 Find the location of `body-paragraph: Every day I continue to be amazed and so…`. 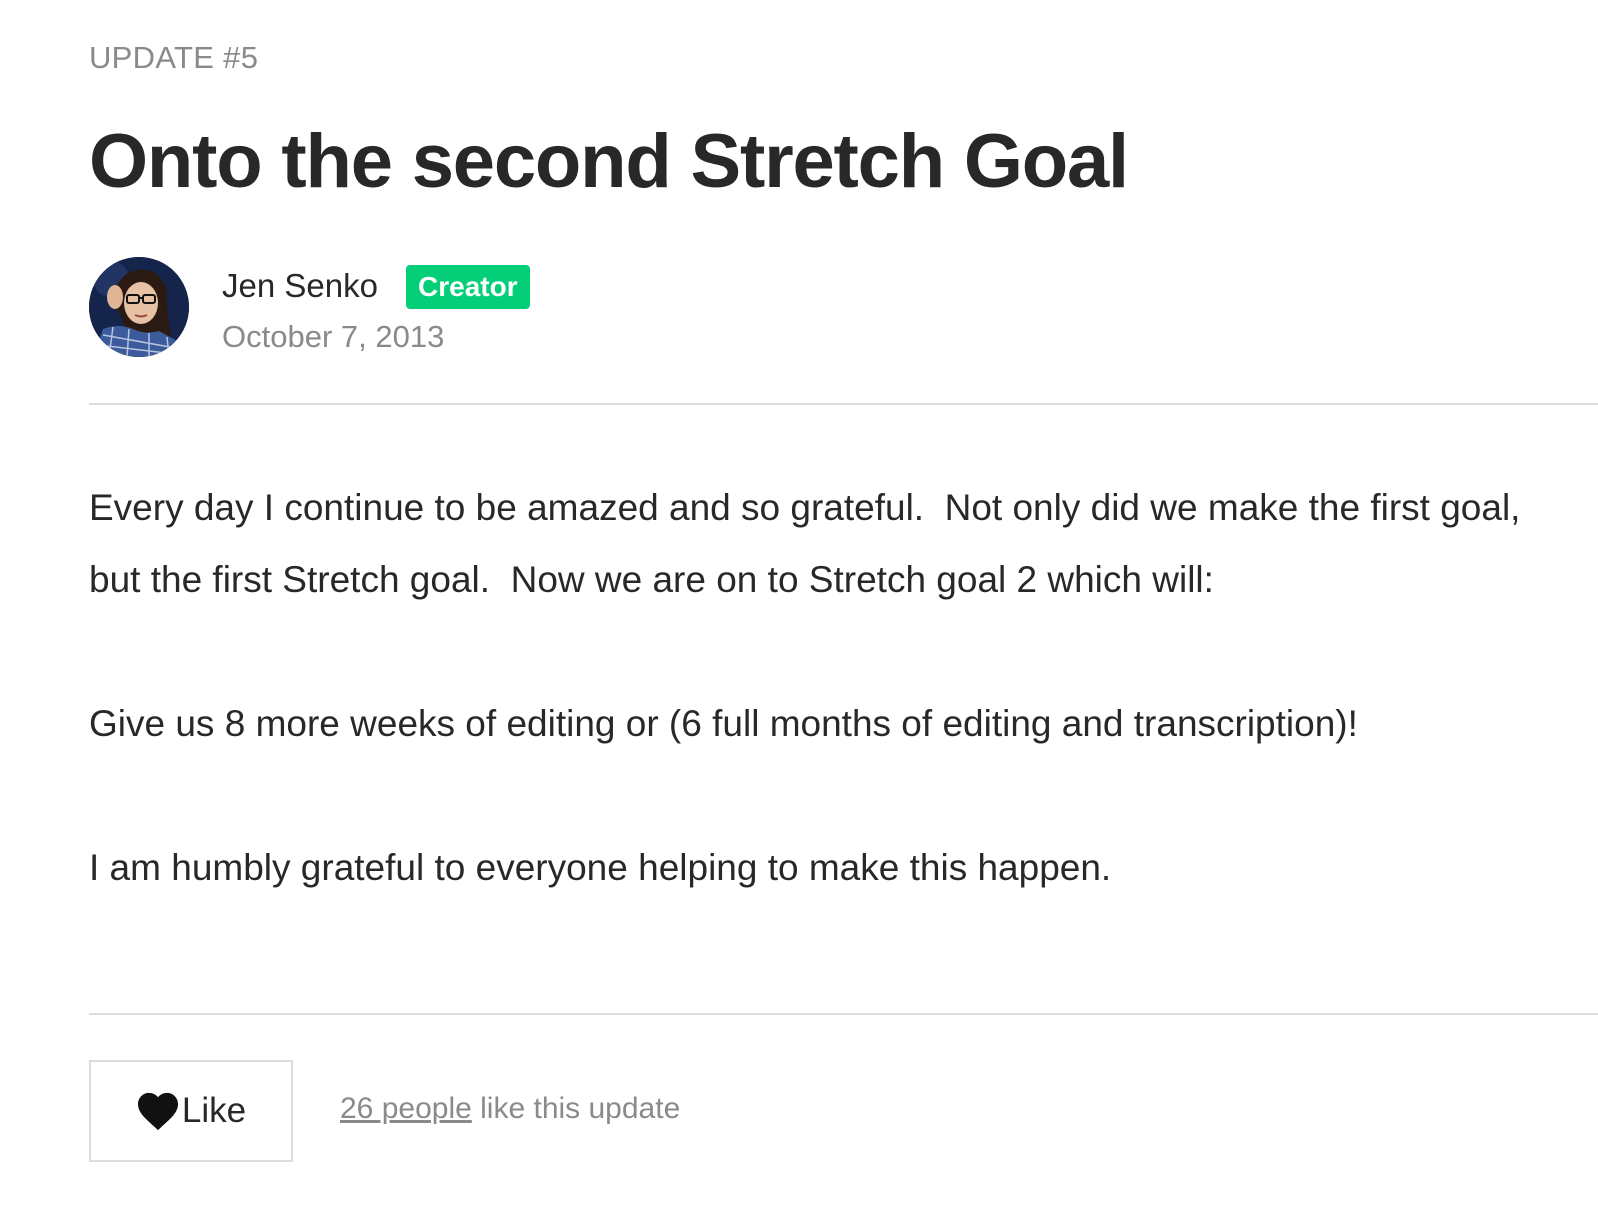

body-paragraph: Every day I continue to be amazed and so… is located at coordinates (810, 543).